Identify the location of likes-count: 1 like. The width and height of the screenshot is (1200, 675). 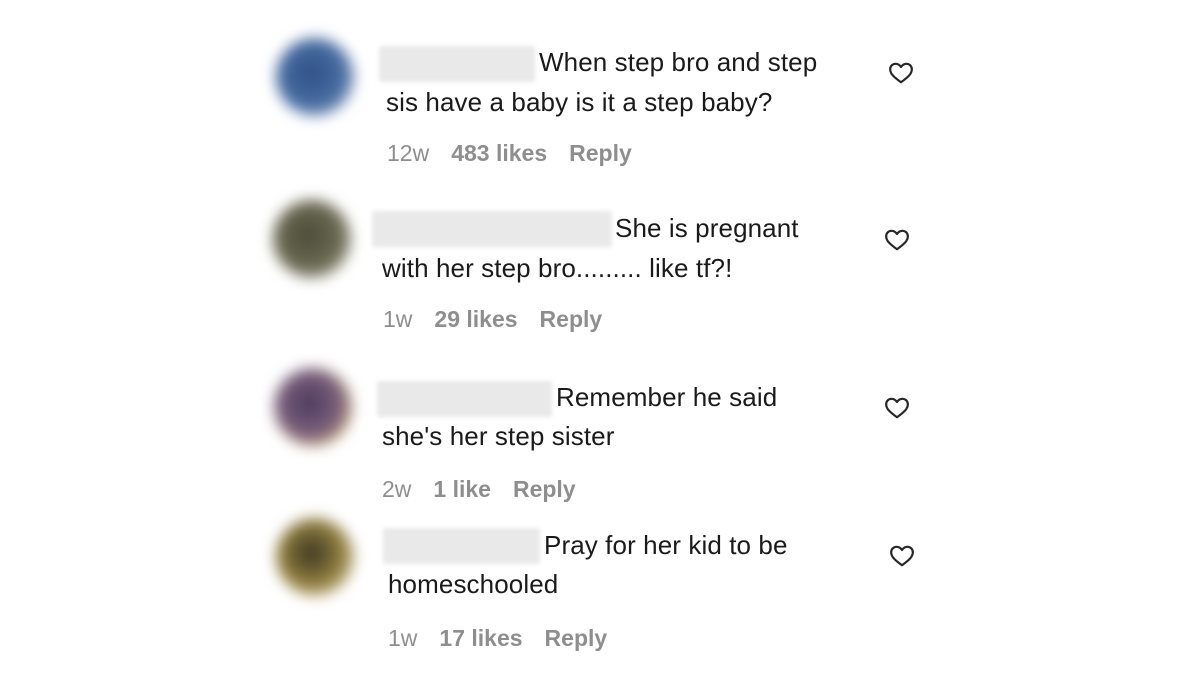
(462, 489).